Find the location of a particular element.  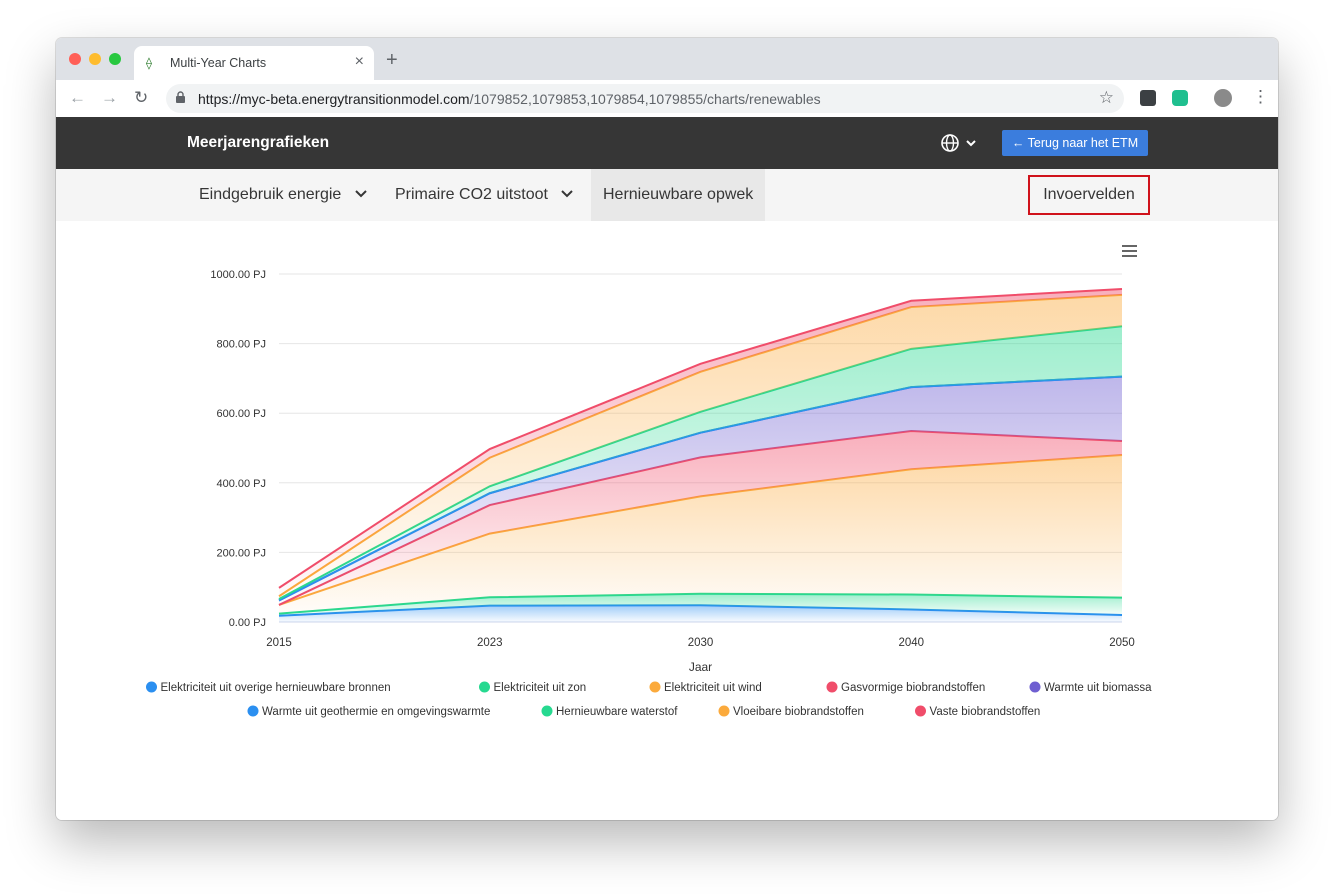

back-arrow-icon: ← is located at coordinates (77, 98).